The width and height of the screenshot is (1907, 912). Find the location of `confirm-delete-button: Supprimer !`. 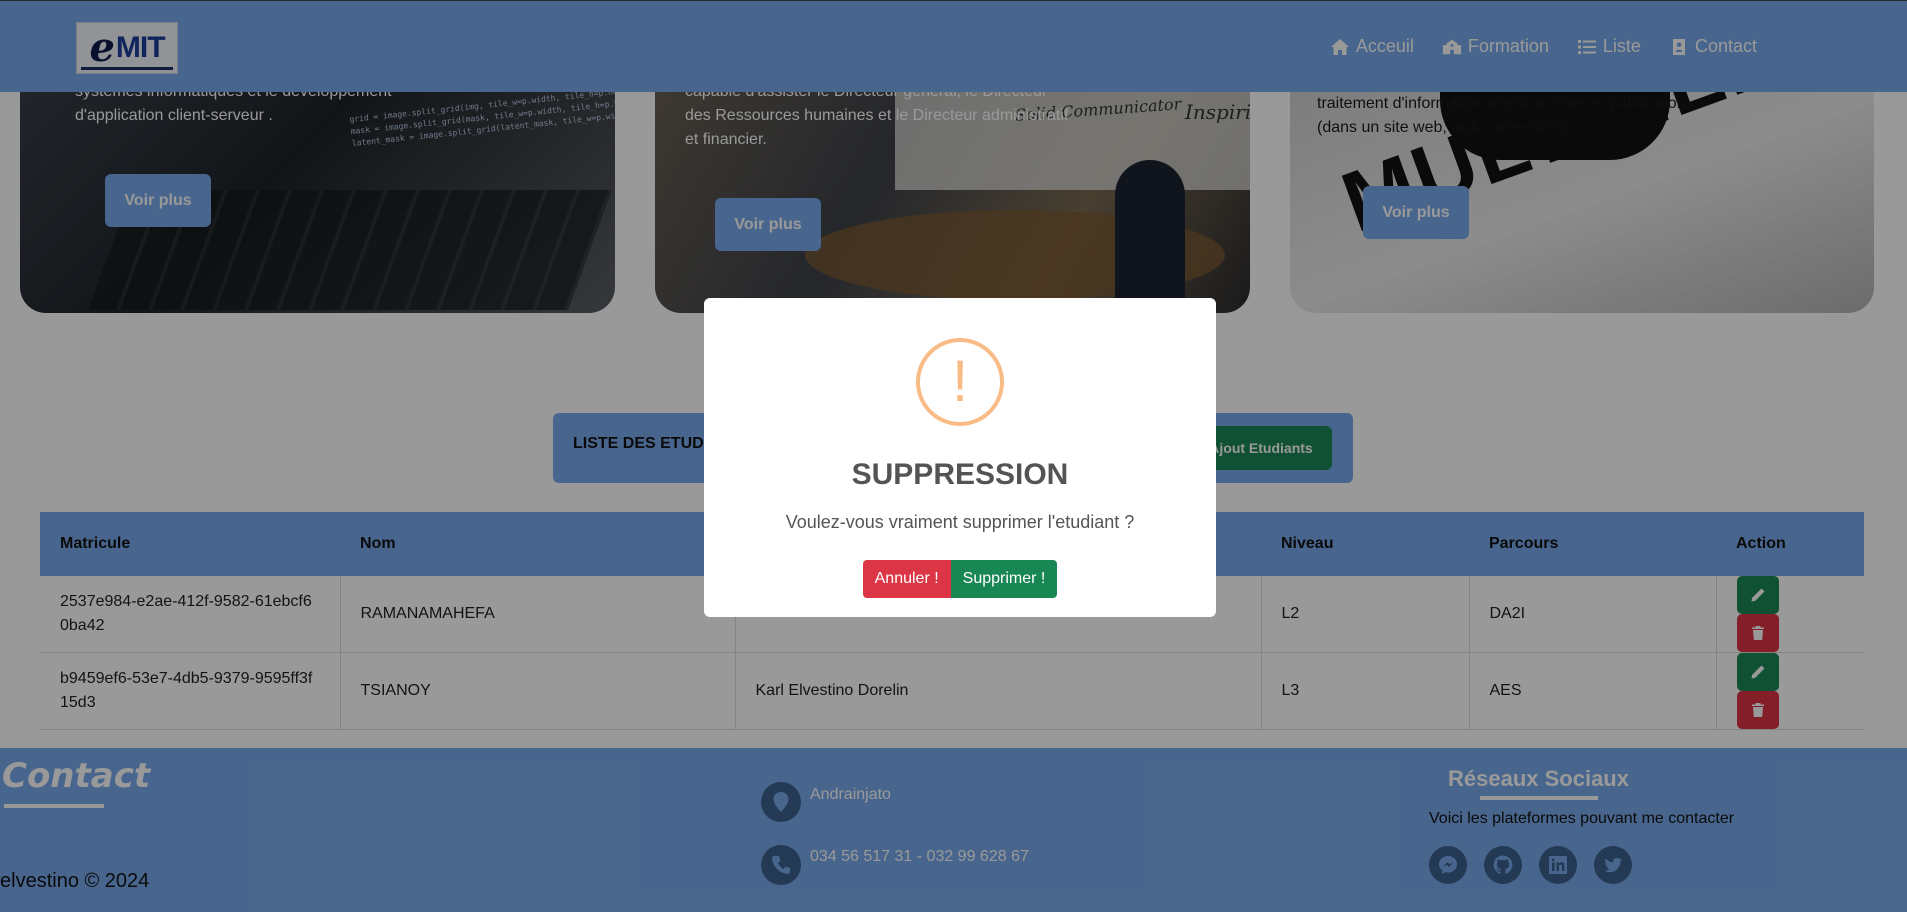

confirm-delete-button: Supprimer ! is located at coordinates (1004, 579).